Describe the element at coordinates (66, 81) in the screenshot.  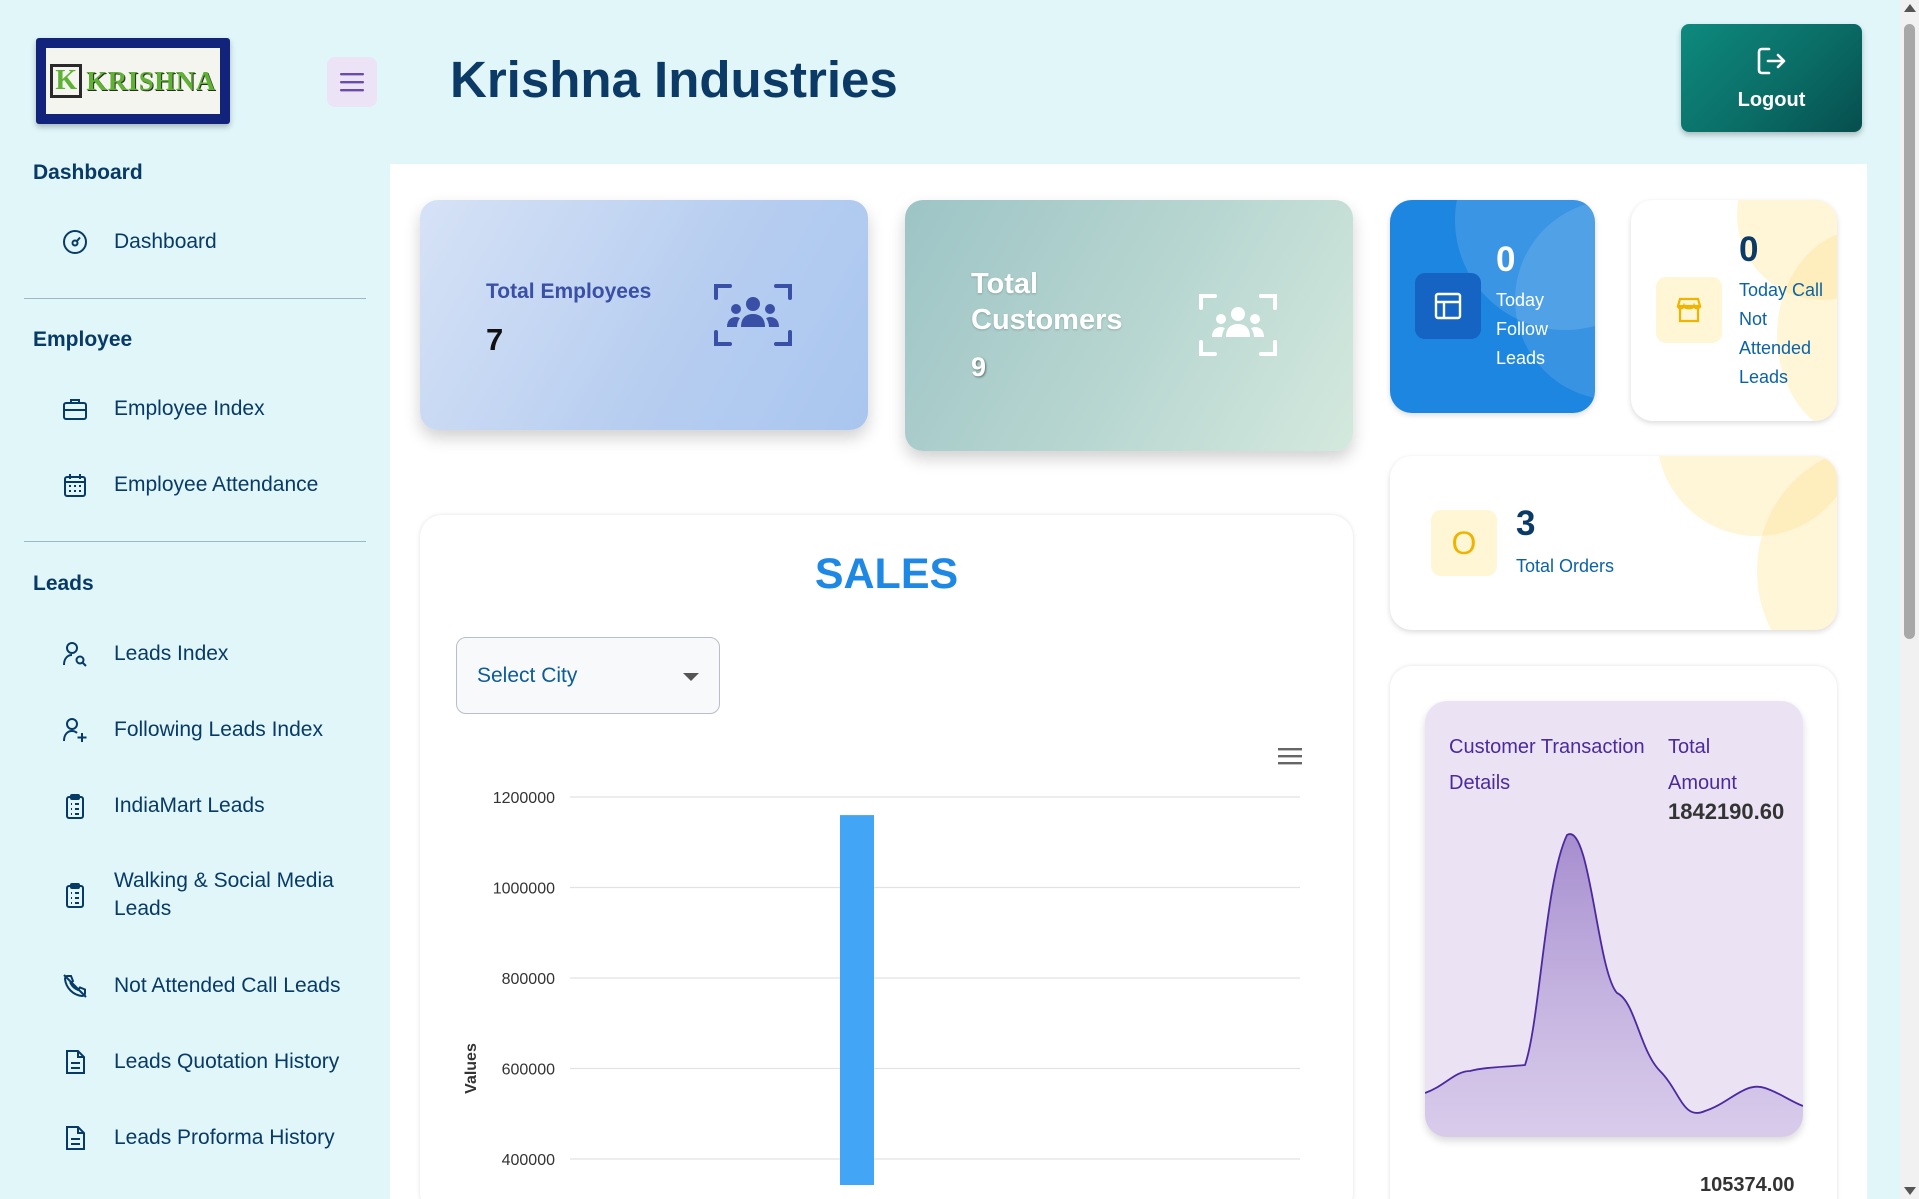
I see `logo-mark-icon: K` at that location.